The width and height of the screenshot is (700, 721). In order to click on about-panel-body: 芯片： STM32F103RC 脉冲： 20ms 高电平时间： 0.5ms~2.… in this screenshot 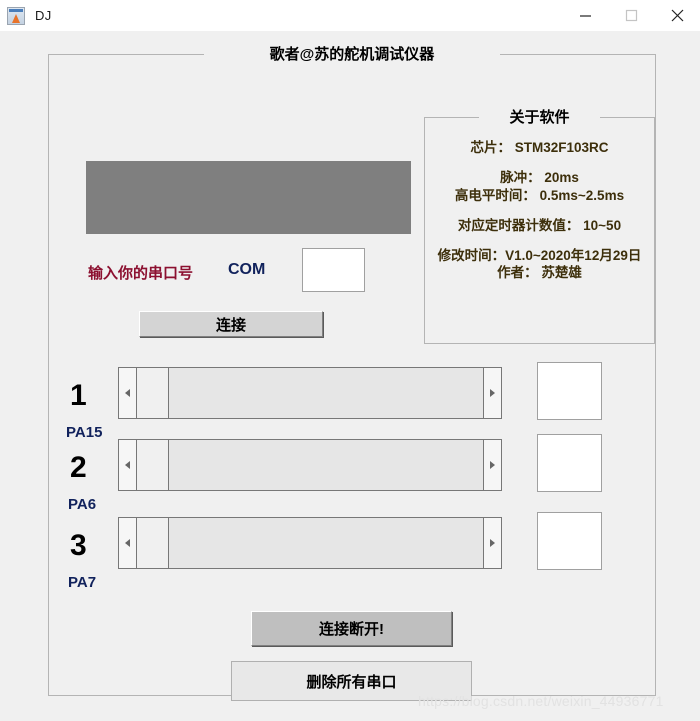, I will do `click(539, 210)`.